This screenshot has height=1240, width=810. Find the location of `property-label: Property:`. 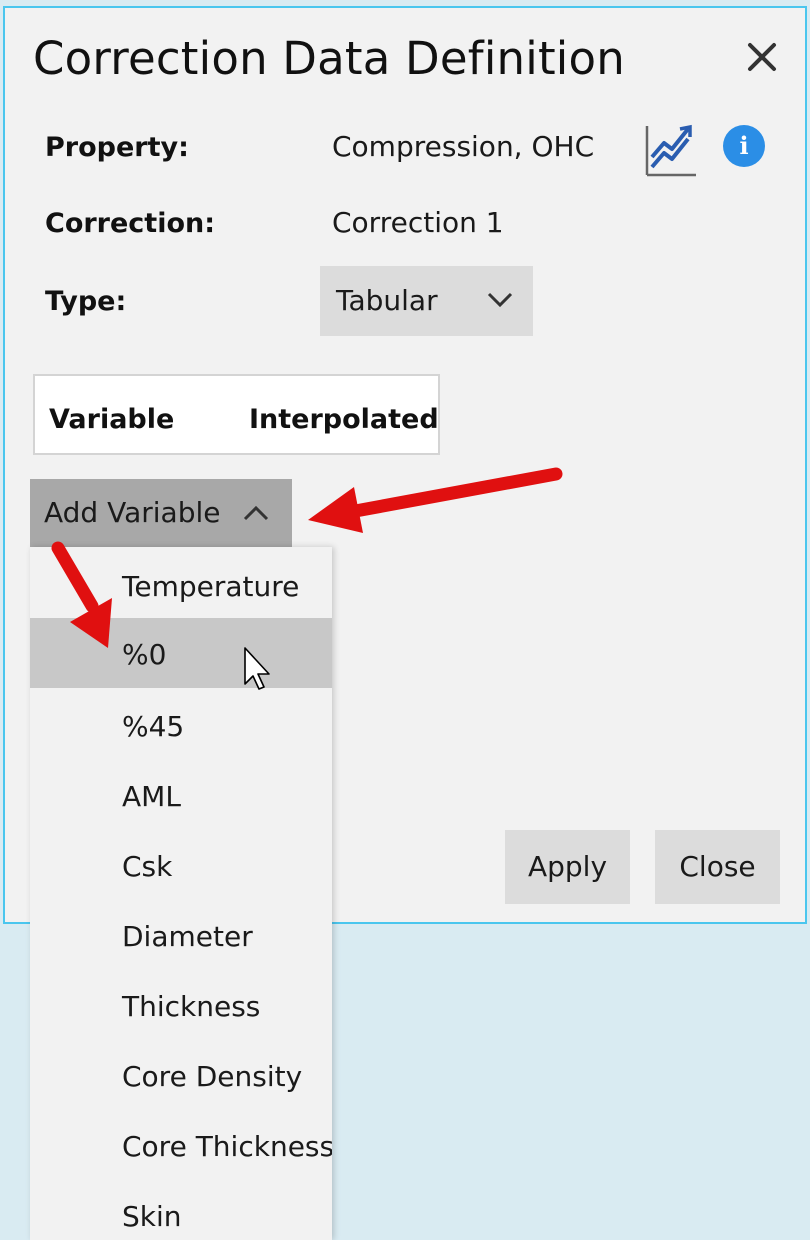

property-label: Property: is located at coordinates (117, 147).